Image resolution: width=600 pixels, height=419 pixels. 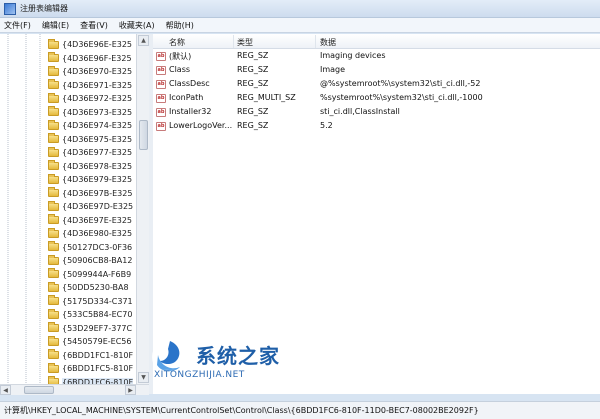 I want to click on tree-item-label: {5175D334-C371, so click(x=97, y=301).